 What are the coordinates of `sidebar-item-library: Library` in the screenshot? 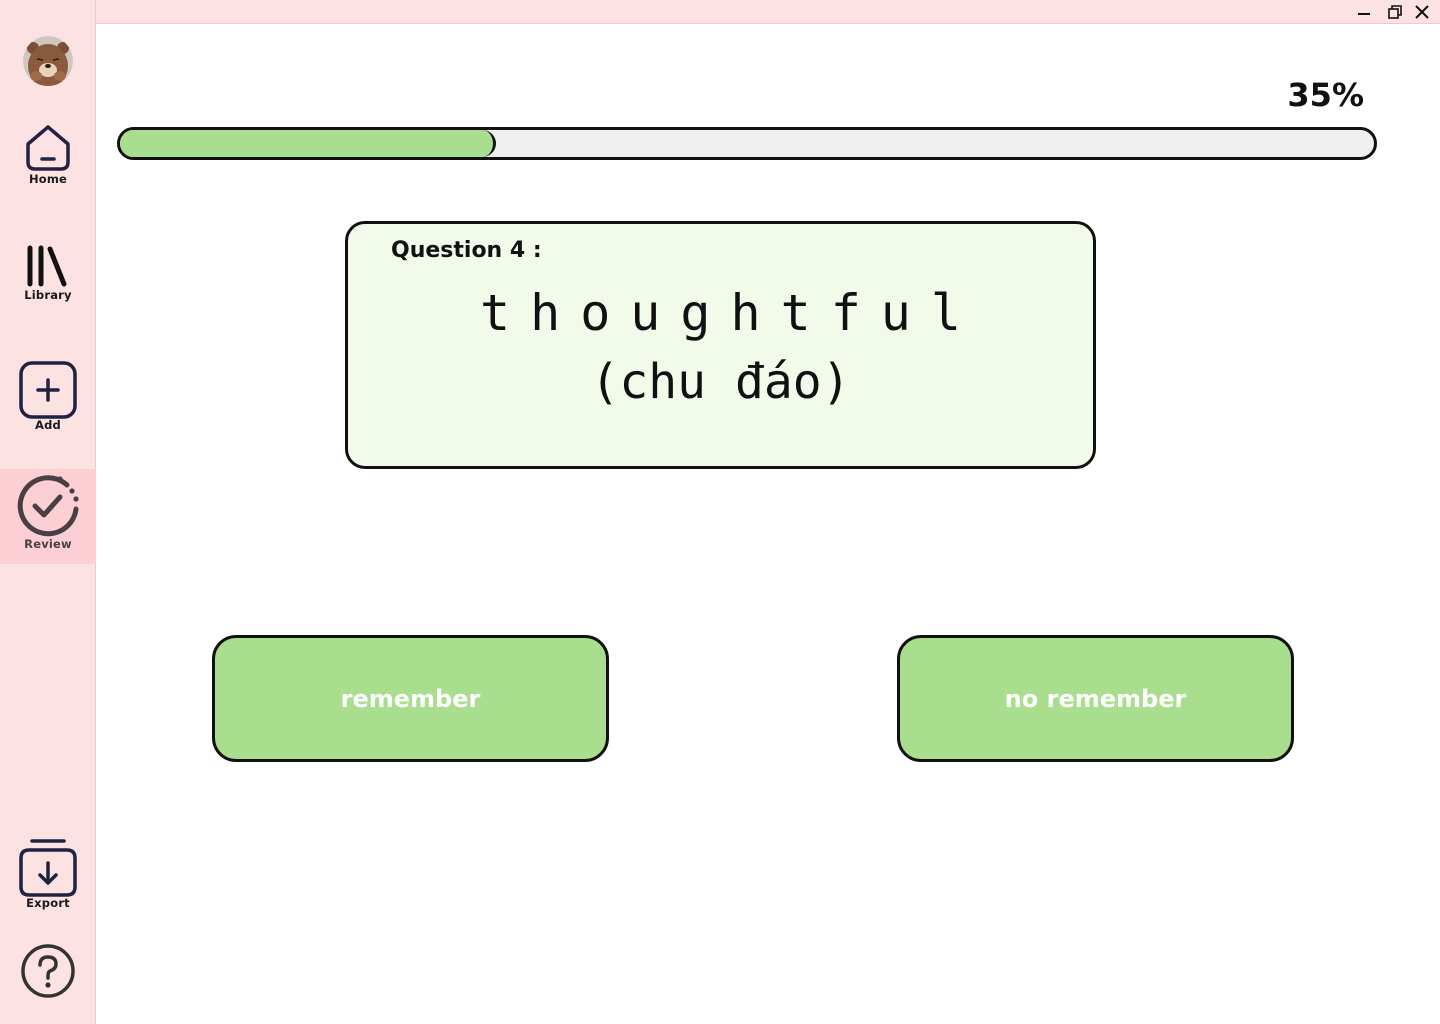 It's located at (48, 272).